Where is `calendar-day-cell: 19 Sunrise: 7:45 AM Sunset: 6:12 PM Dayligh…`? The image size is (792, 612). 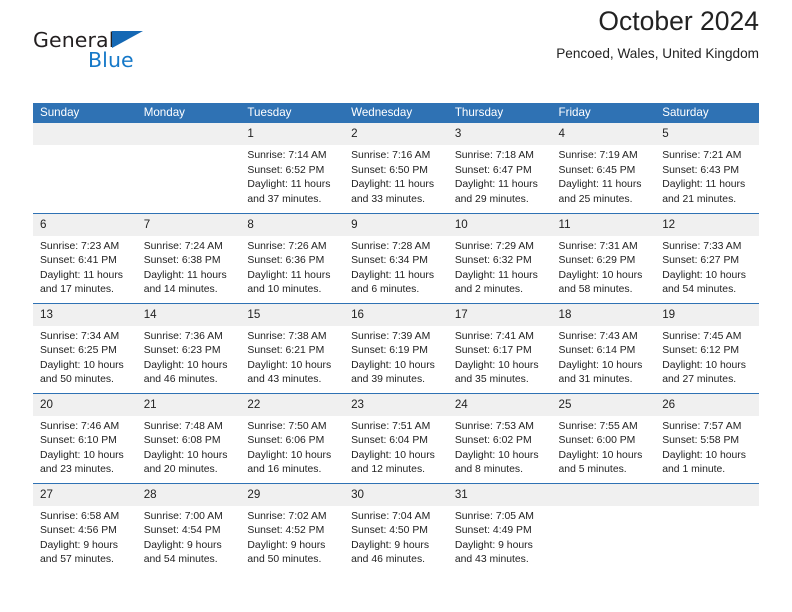 calendar-day-cell: 19 Sunrise: 7:45 AM Sunset: 6:12 PM Dayligh… is located at coordinates (707, 347).